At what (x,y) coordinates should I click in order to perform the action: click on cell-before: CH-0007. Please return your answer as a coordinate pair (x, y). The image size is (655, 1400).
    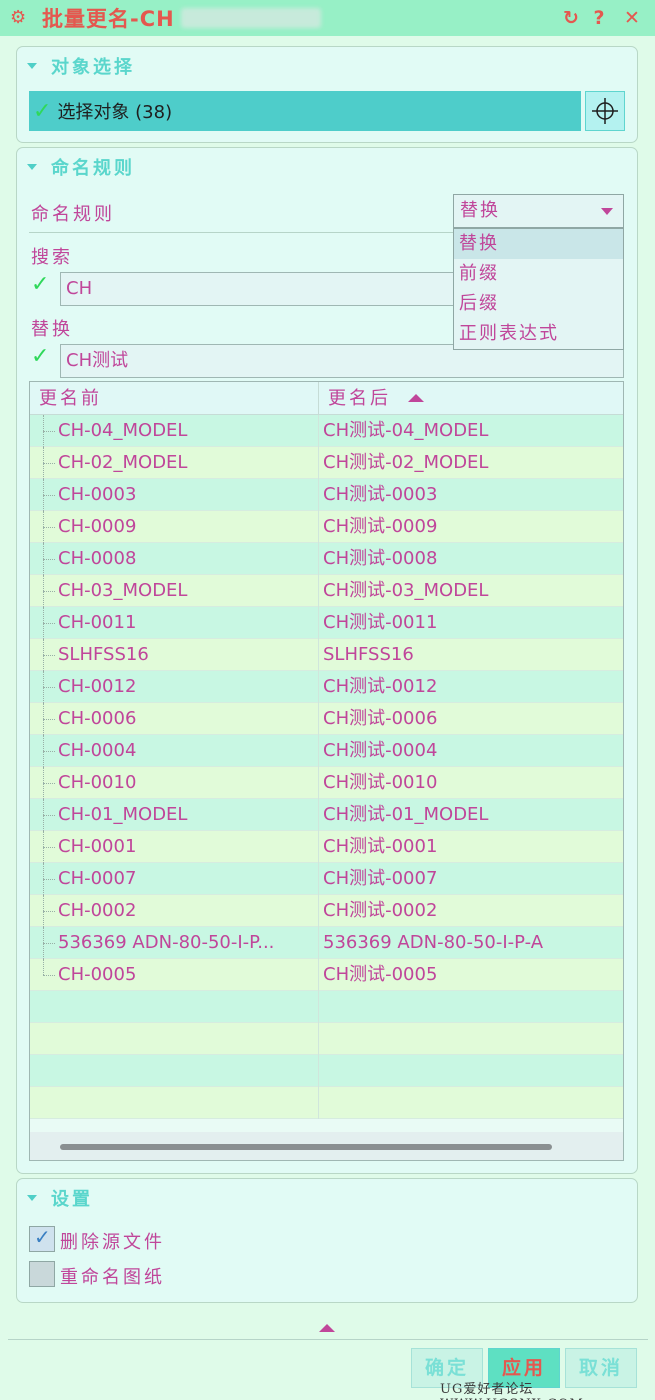
    Looking at the image, I should click on (97, 878).